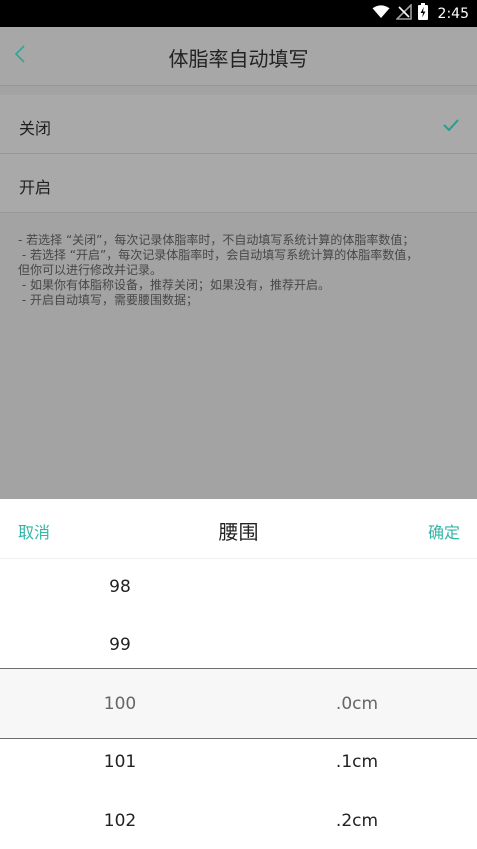 The image size is (477, 849). I want to click on note-line: - 若选择 “开启”，每次记录体脂率时，会自动填写系统计算的体脂率数值，, so click(218, 255).